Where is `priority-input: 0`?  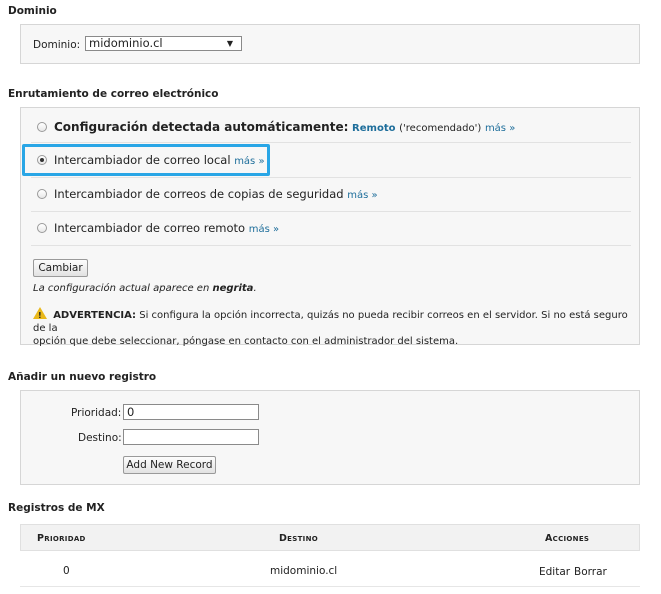
priority-input: 0 is located at coordinates (191, 412).